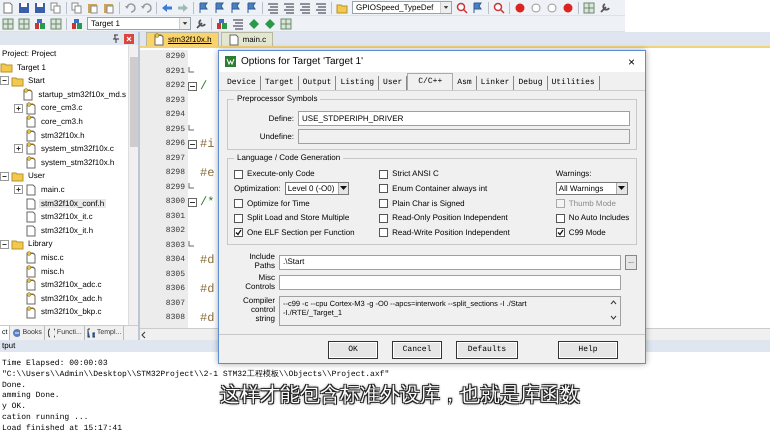 Image resolution: width=770 pixels, height=436 pixels. Describe the element at coordinates (631, 61) in the screenshot. I see `close-button: ×` at that location.